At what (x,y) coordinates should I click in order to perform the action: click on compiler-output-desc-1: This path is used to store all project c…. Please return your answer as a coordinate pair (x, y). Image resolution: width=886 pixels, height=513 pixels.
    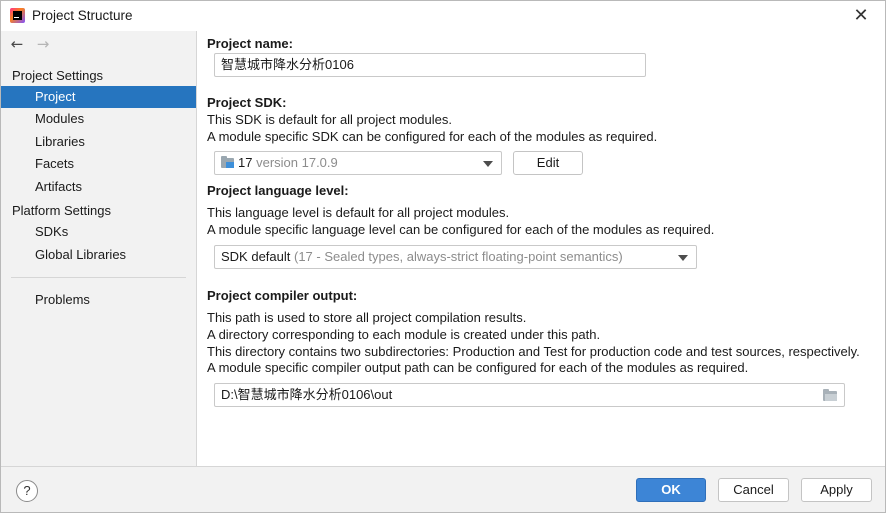
    Looking at the image, I should click on (367, 317).